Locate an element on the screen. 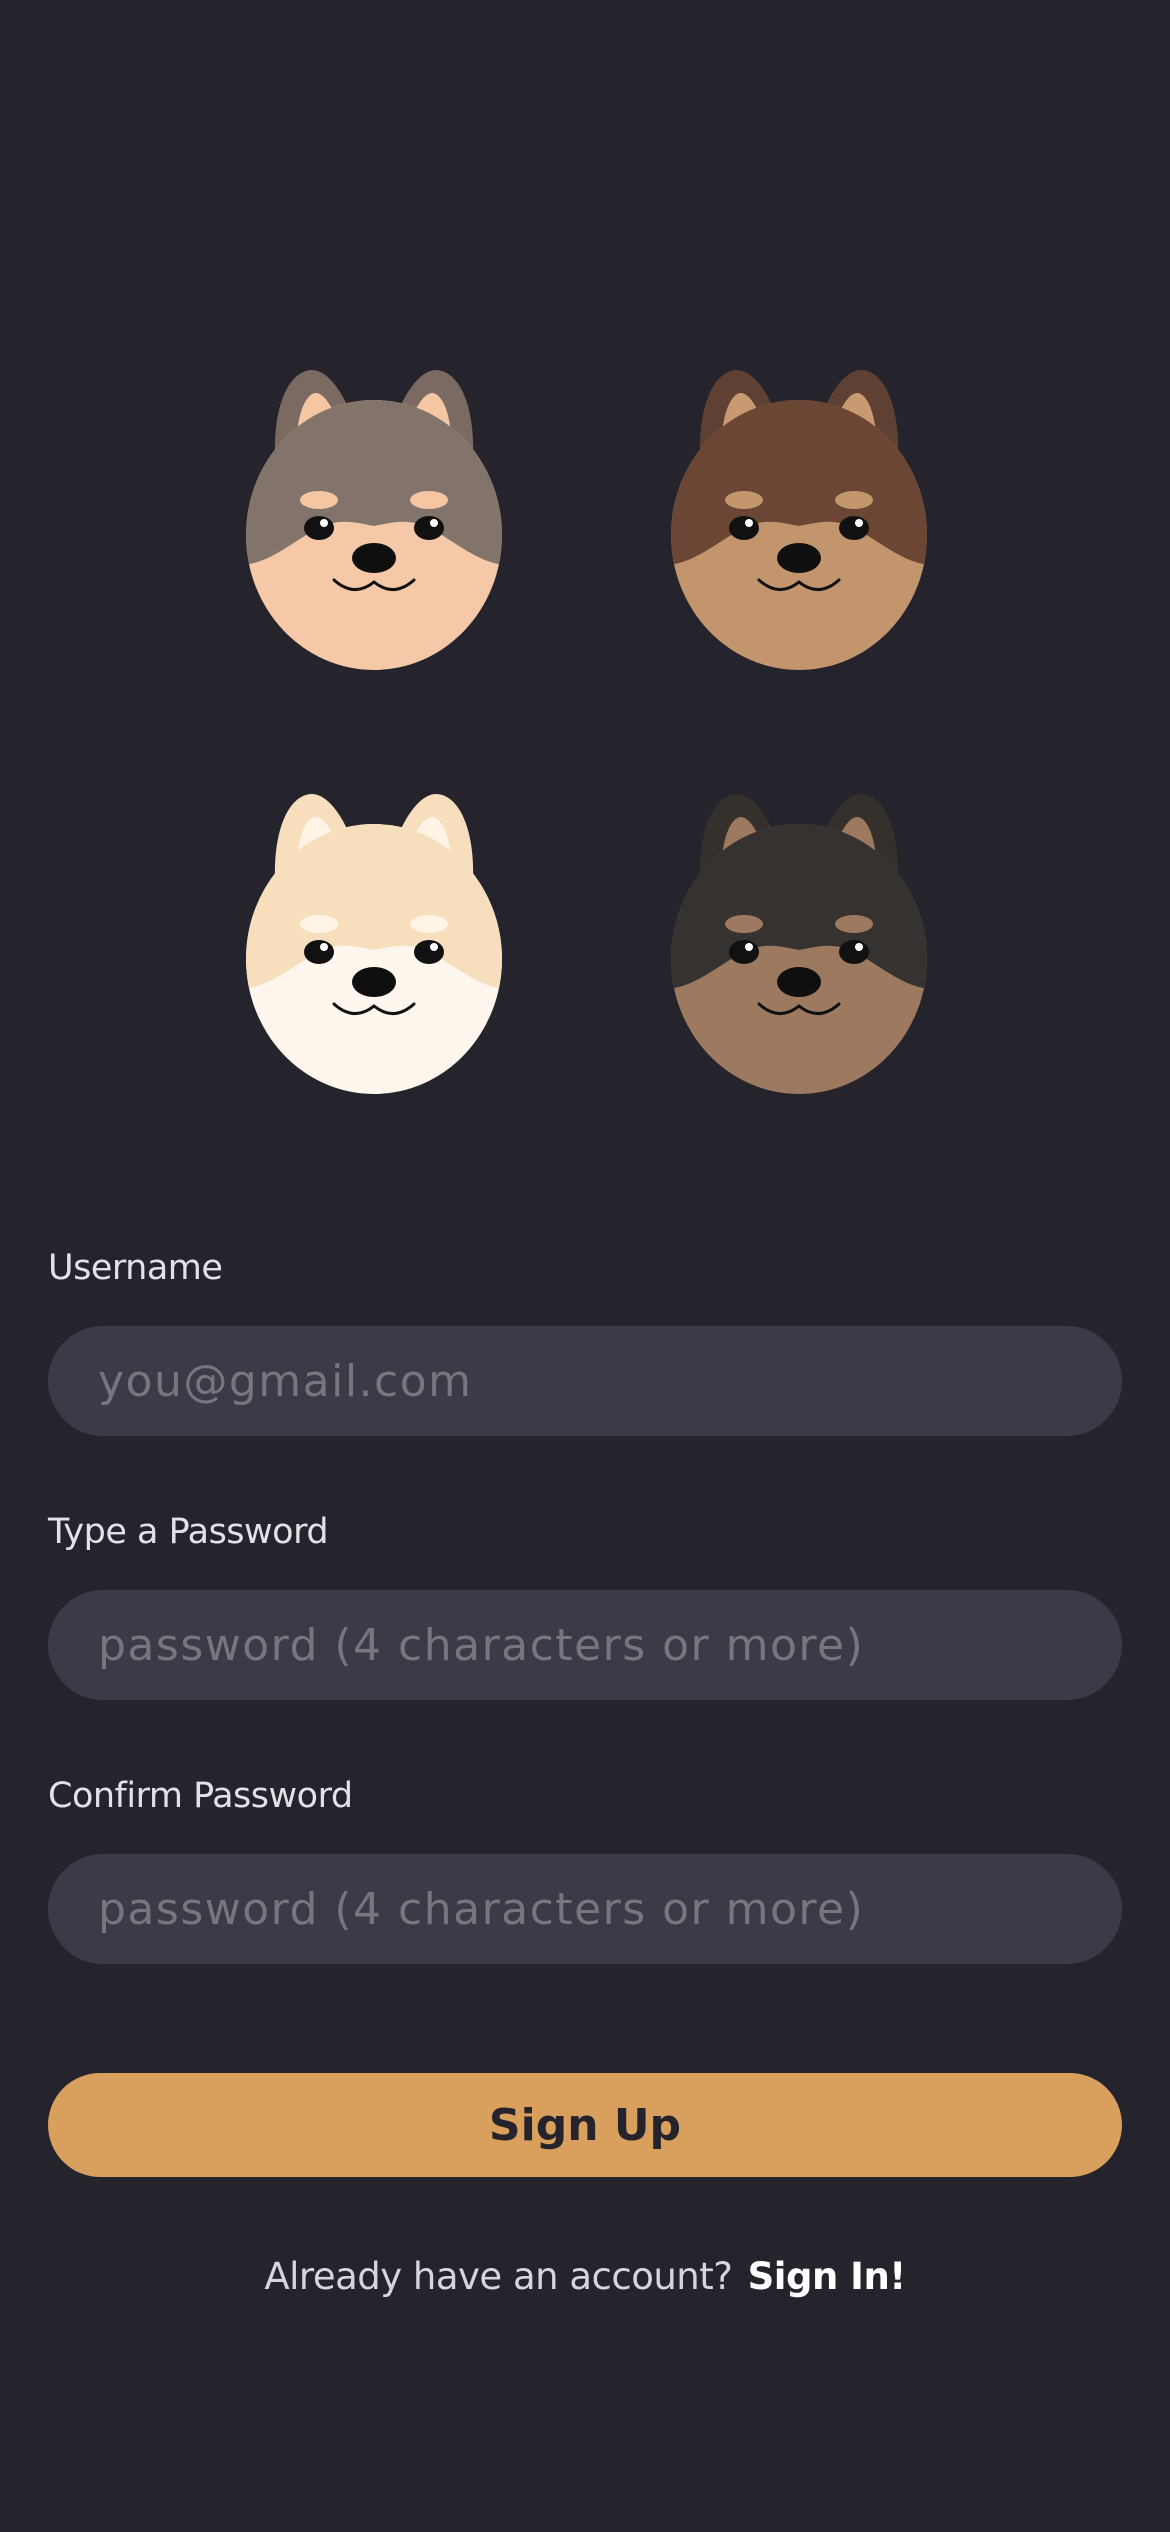 This screenshot has width=1170, height=2532. password-label: Type a Password is located at coordinates (188, 1532).